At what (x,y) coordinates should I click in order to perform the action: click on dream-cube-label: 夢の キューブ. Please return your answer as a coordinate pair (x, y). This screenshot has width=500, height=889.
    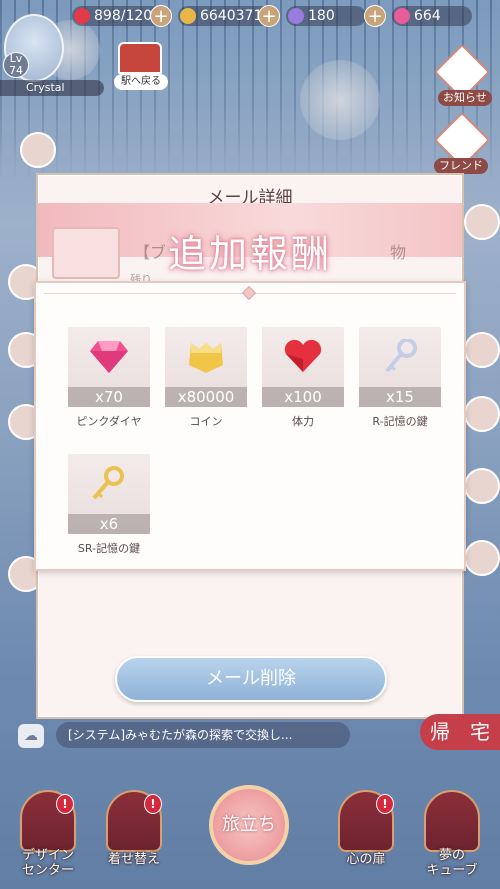
    Looking at the image, I should click on (452, 863).